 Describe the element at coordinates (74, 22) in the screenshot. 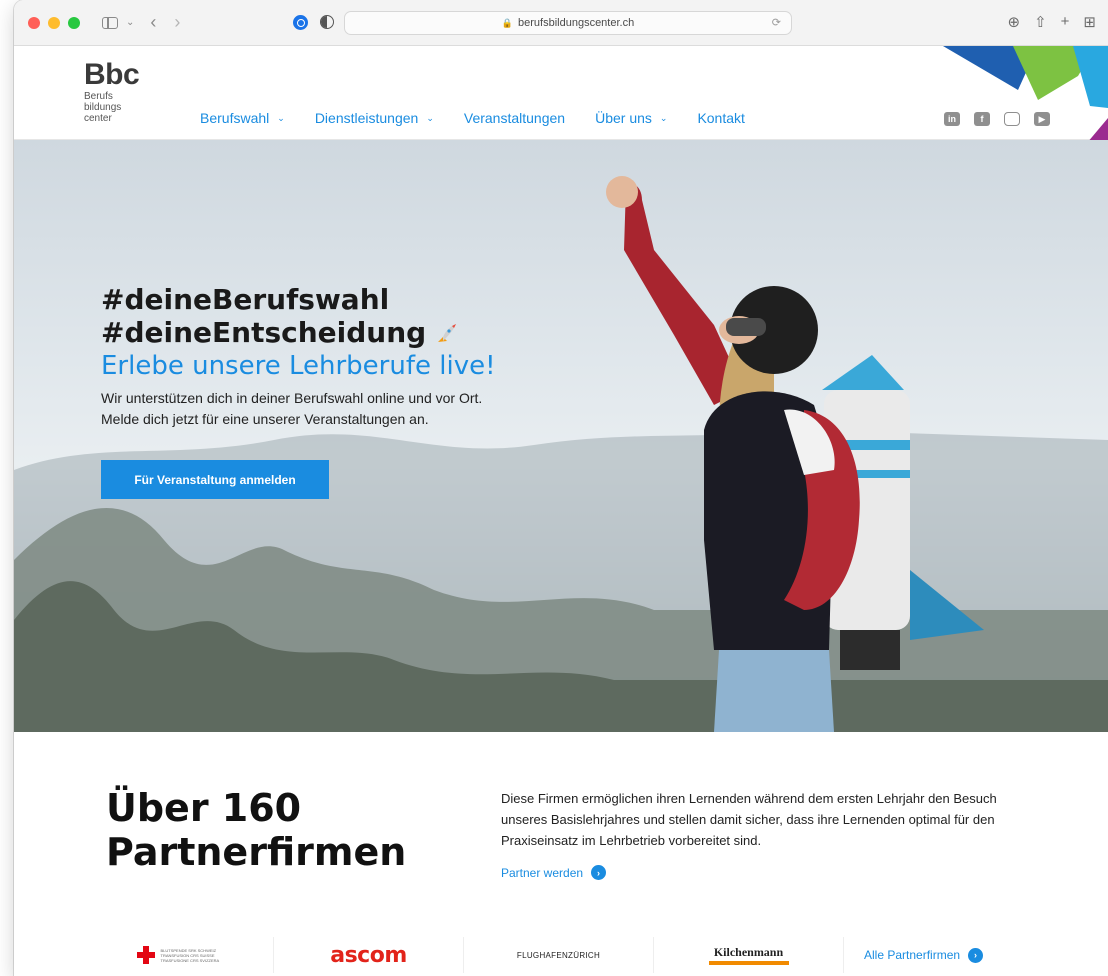

I see `zoom-window-button` at that location.